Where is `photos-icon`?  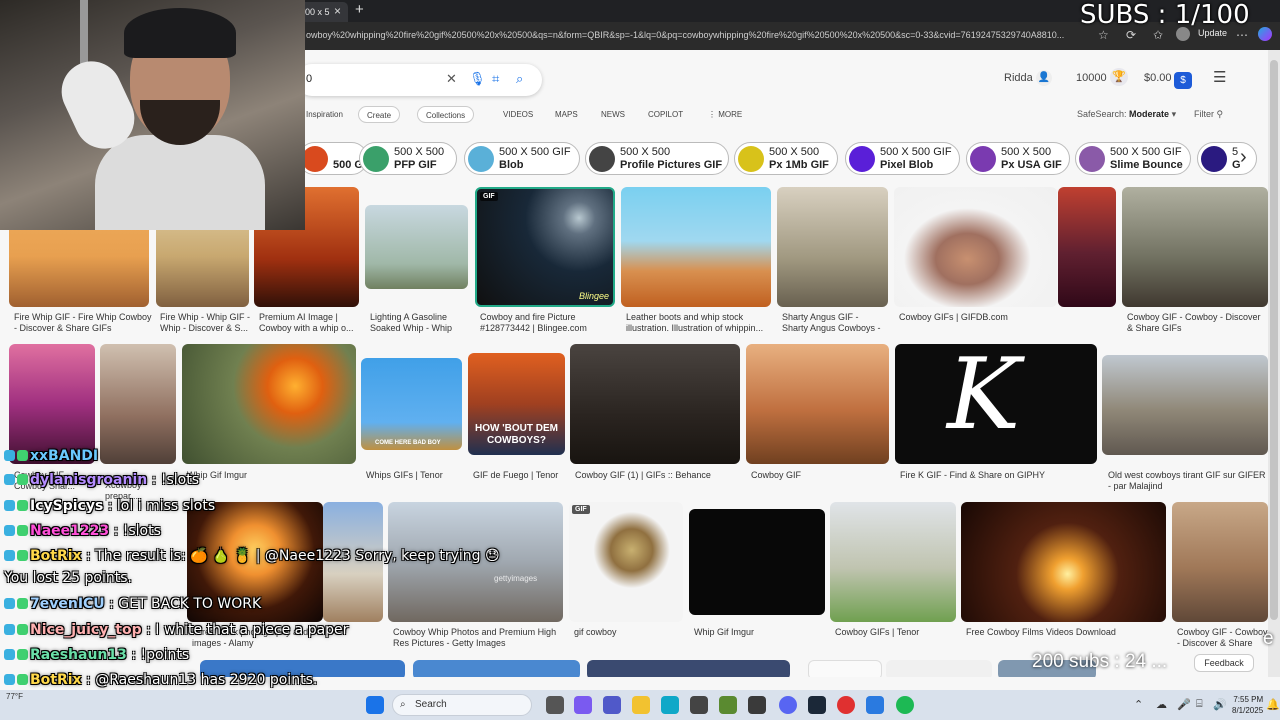 photos-icon is located at coordinates (875, 705).